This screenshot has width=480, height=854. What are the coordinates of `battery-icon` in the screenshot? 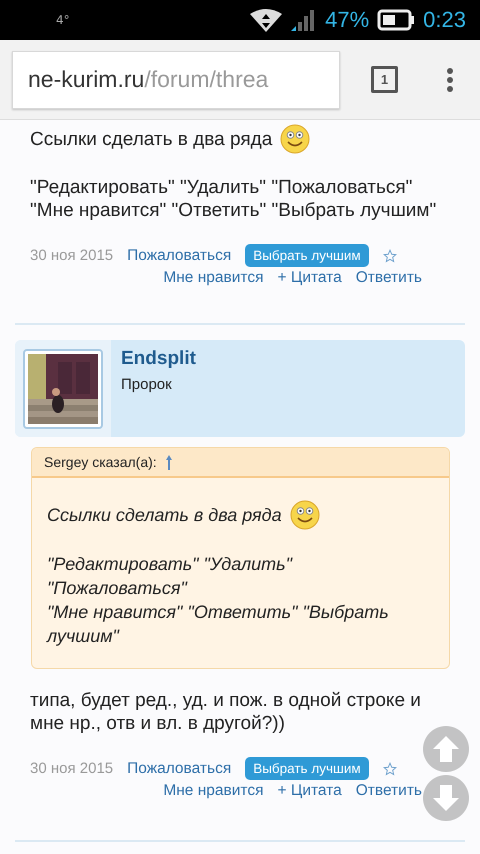 It's located at (396, 20).